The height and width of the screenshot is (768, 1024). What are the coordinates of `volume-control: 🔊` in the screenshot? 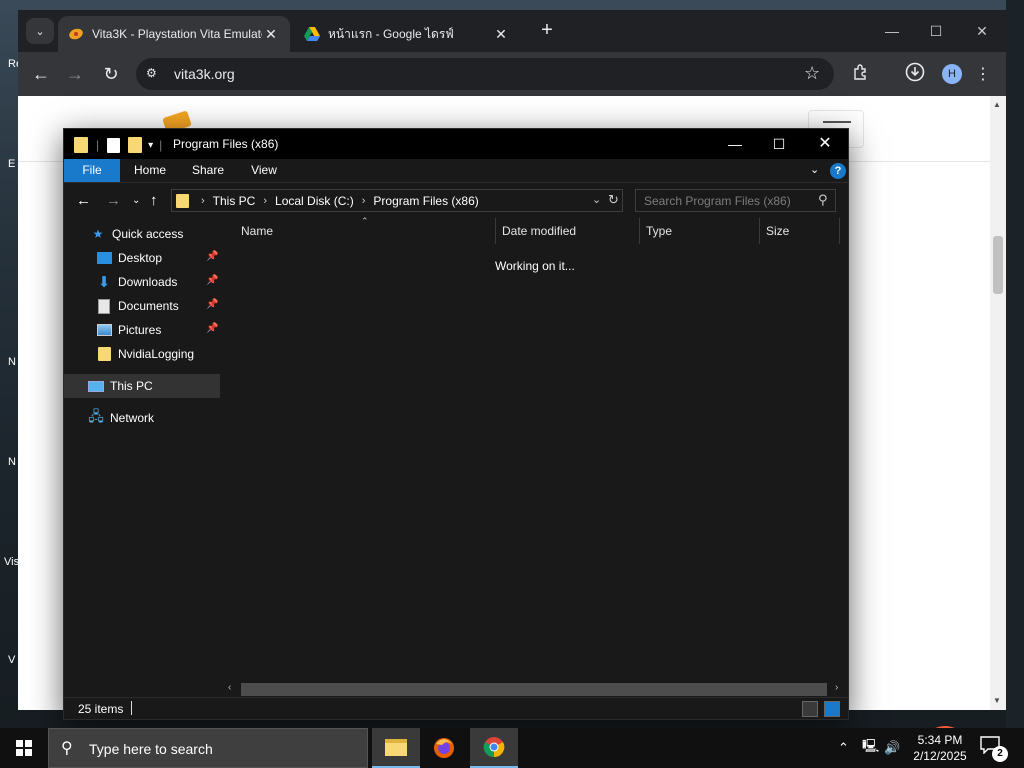 It's located at (892, 748).